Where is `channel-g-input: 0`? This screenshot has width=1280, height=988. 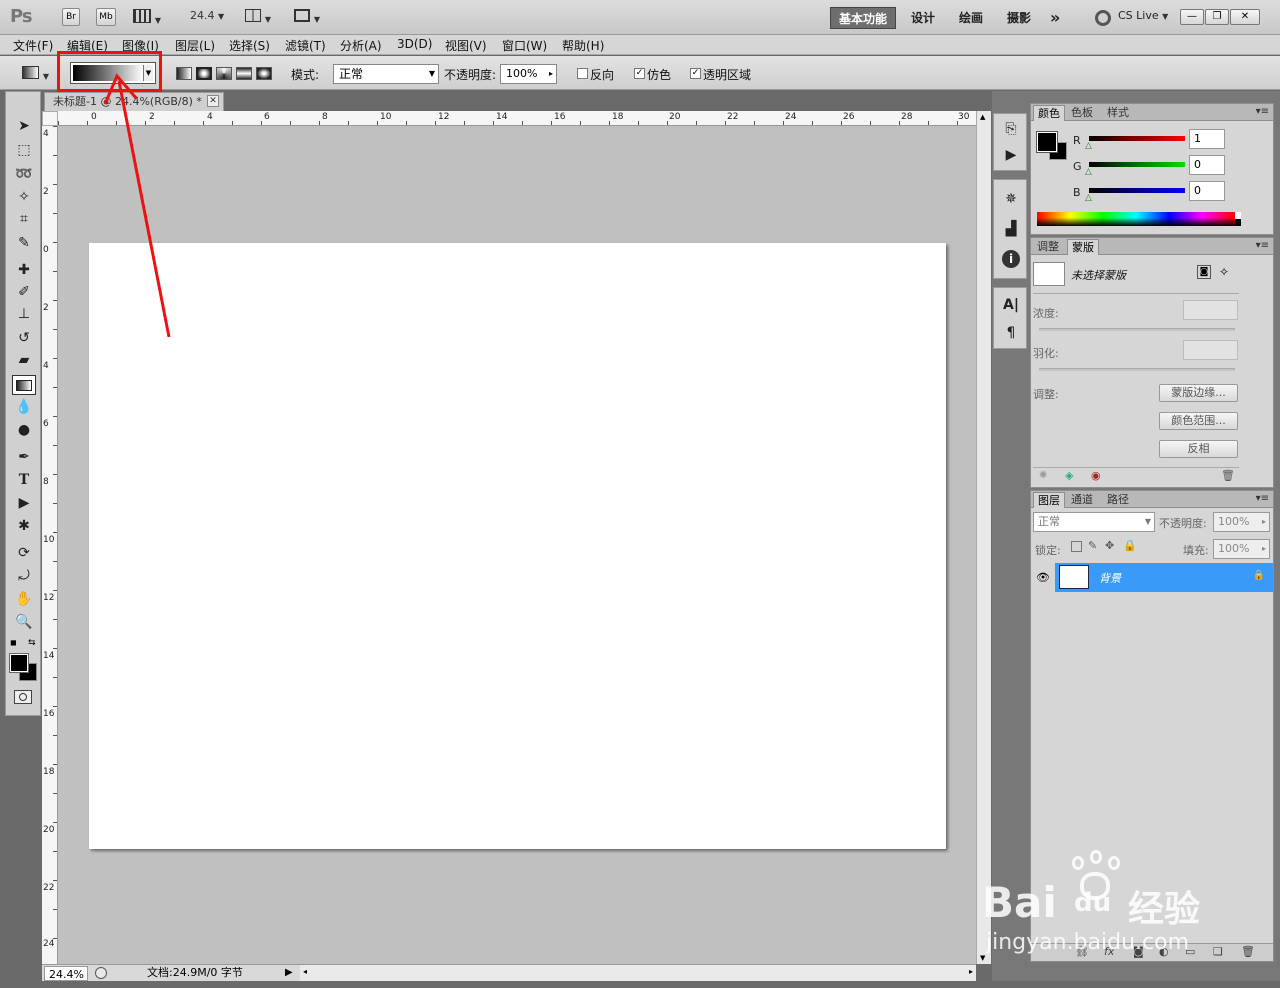 channel-g-input: 0 is located at coordinates (1207, 165).